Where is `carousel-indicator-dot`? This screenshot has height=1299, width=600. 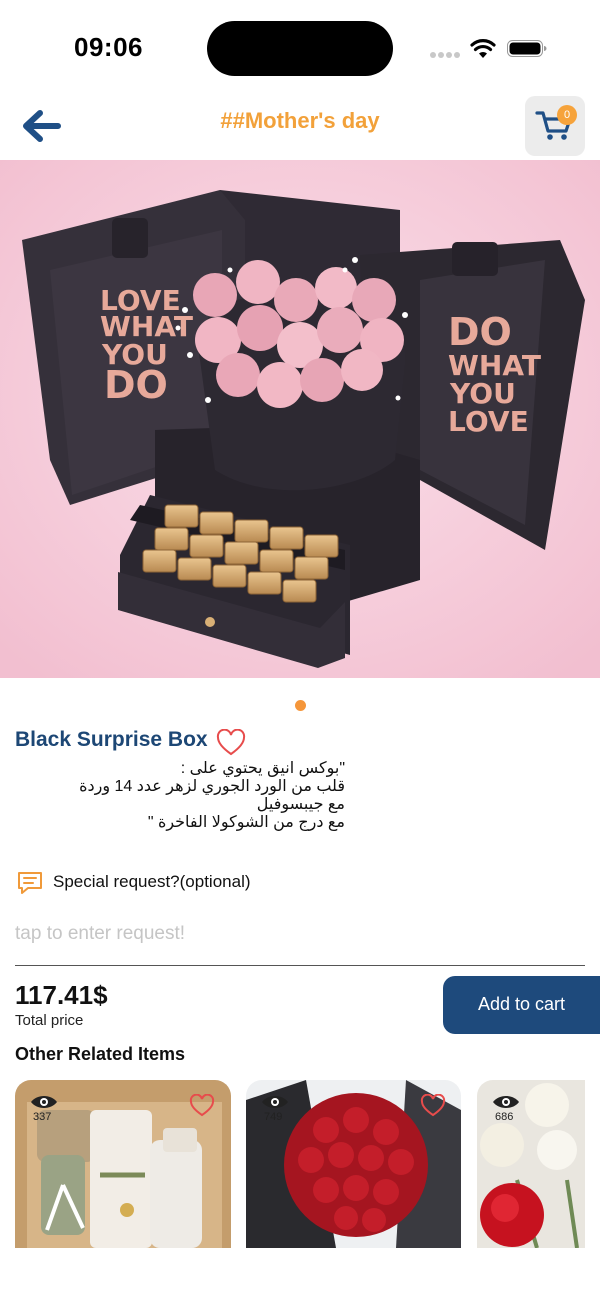
carousel-indicator-dot is located at coordinates (300, 705).